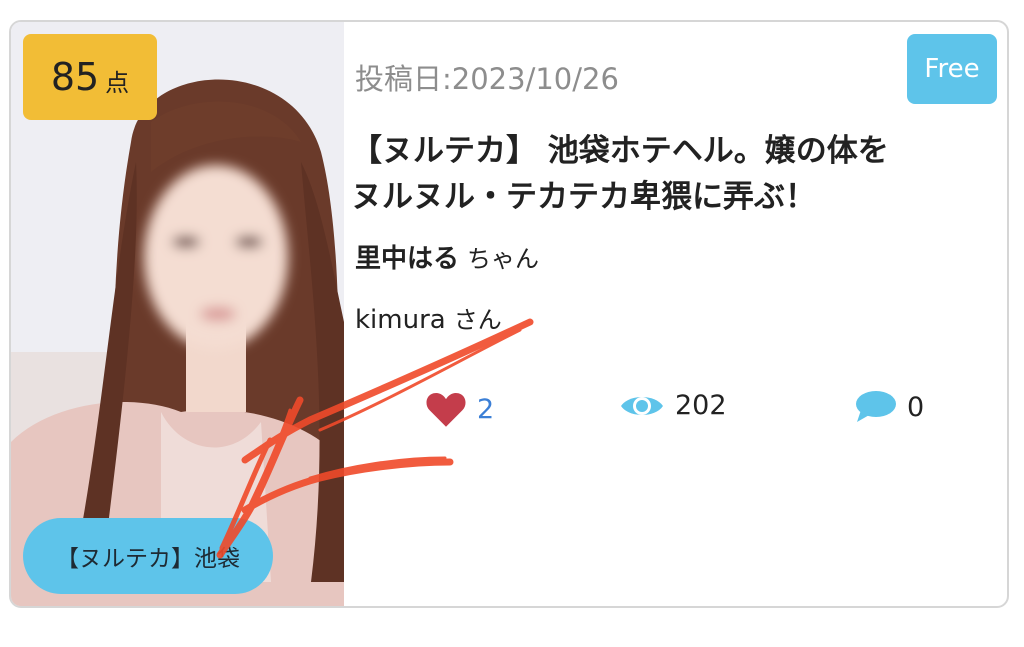  I want to click on girl-name-suffix: ちゃん, so click(503, 259).